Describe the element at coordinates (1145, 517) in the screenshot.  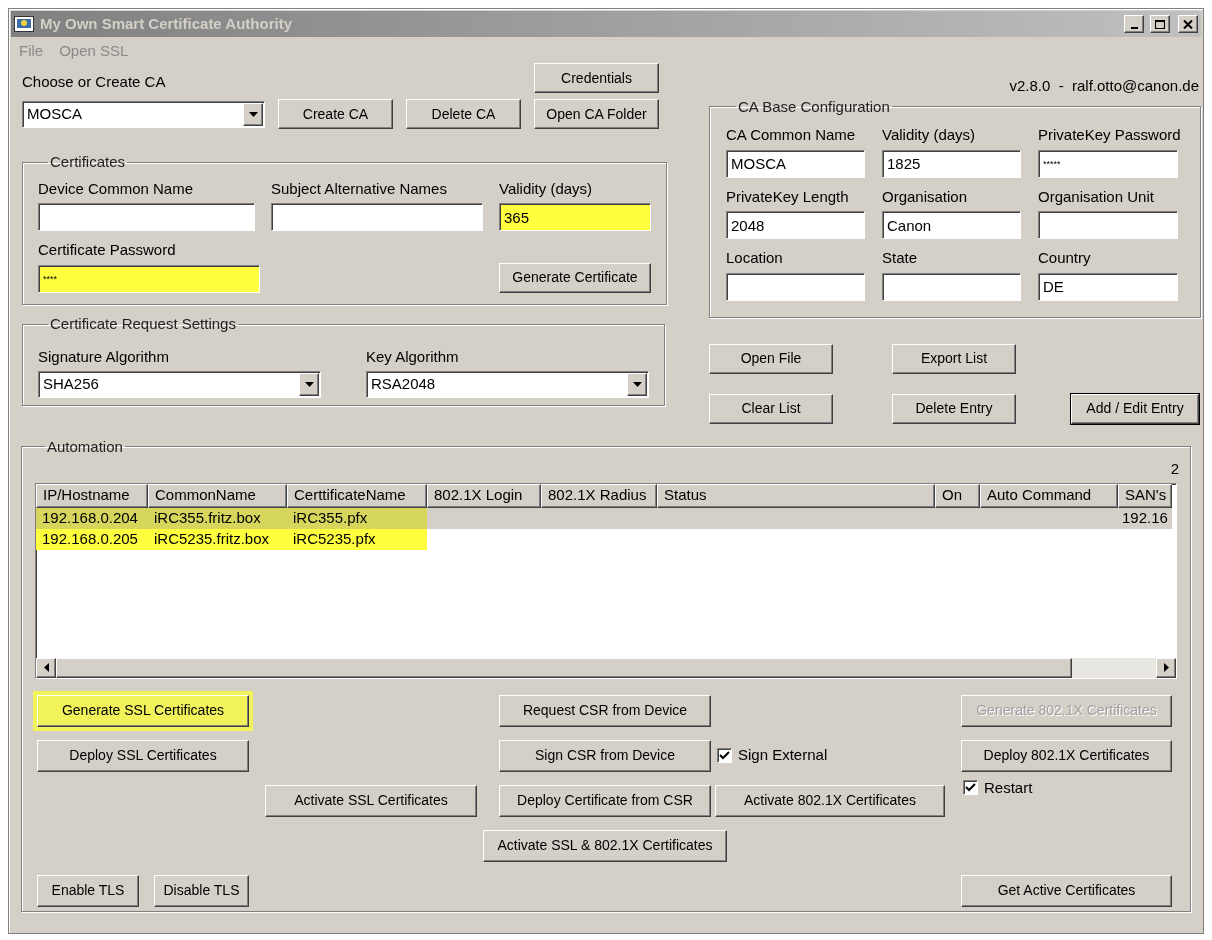
I see `table-cell-text: 192.16` at that location.